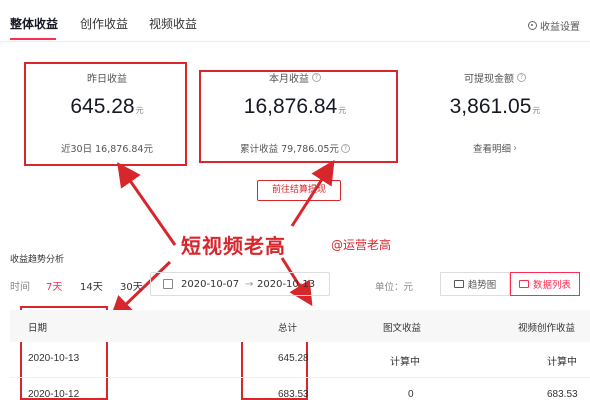 The width and height of the screenshot is (590, 400). Describe the element at coordinates (54, 358) in the screenshot. I see `cell-date: 2020-10-13` at that location.